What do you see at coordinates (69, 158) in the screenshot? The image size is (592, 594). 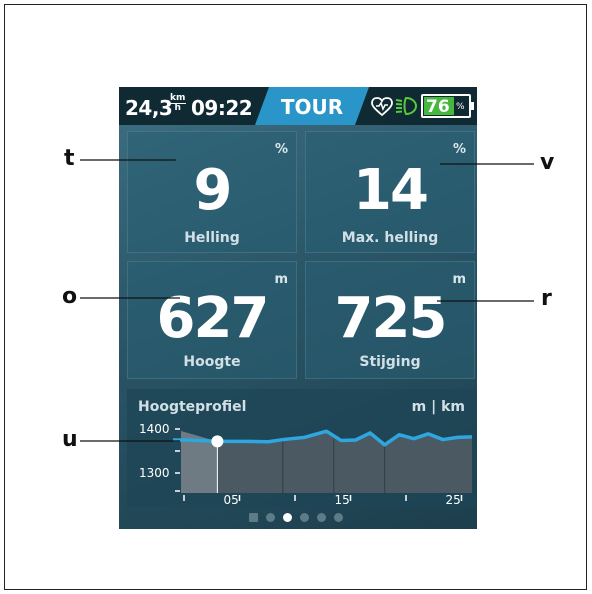 I see `callout-t: t` at bounding box center [69, 158].